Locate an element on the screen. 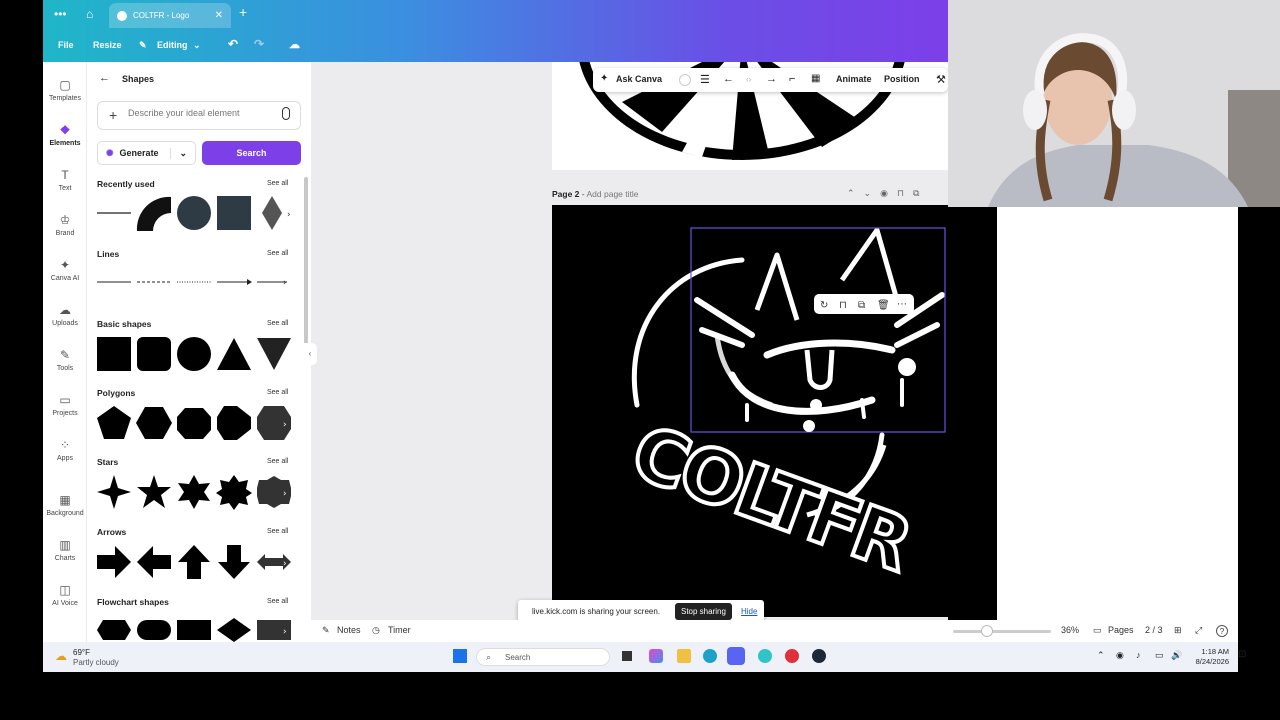 This screenshot has height=720, width=1280. duplicate-page-icon: ⧉ is located at coordinates (920, 193).